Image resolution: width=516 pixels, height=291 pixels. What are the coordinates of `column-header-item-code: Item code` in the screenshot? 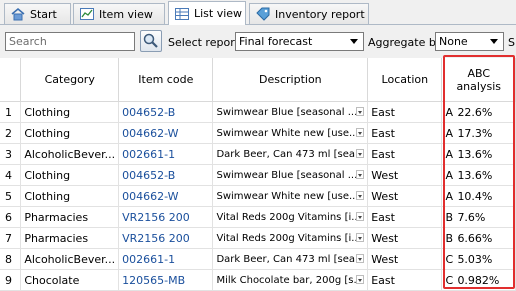 It's located at (166, 80).